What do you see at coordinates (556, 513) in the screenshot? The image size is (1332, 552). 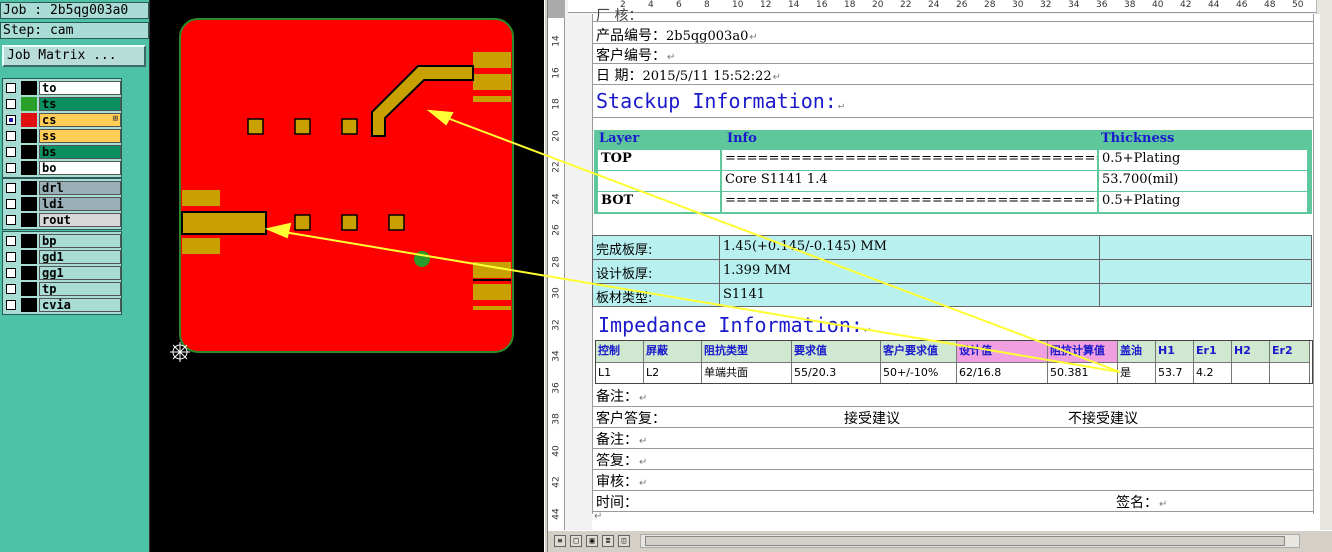 I see `ruler-tick: 44` at bounding box center [556, 513].